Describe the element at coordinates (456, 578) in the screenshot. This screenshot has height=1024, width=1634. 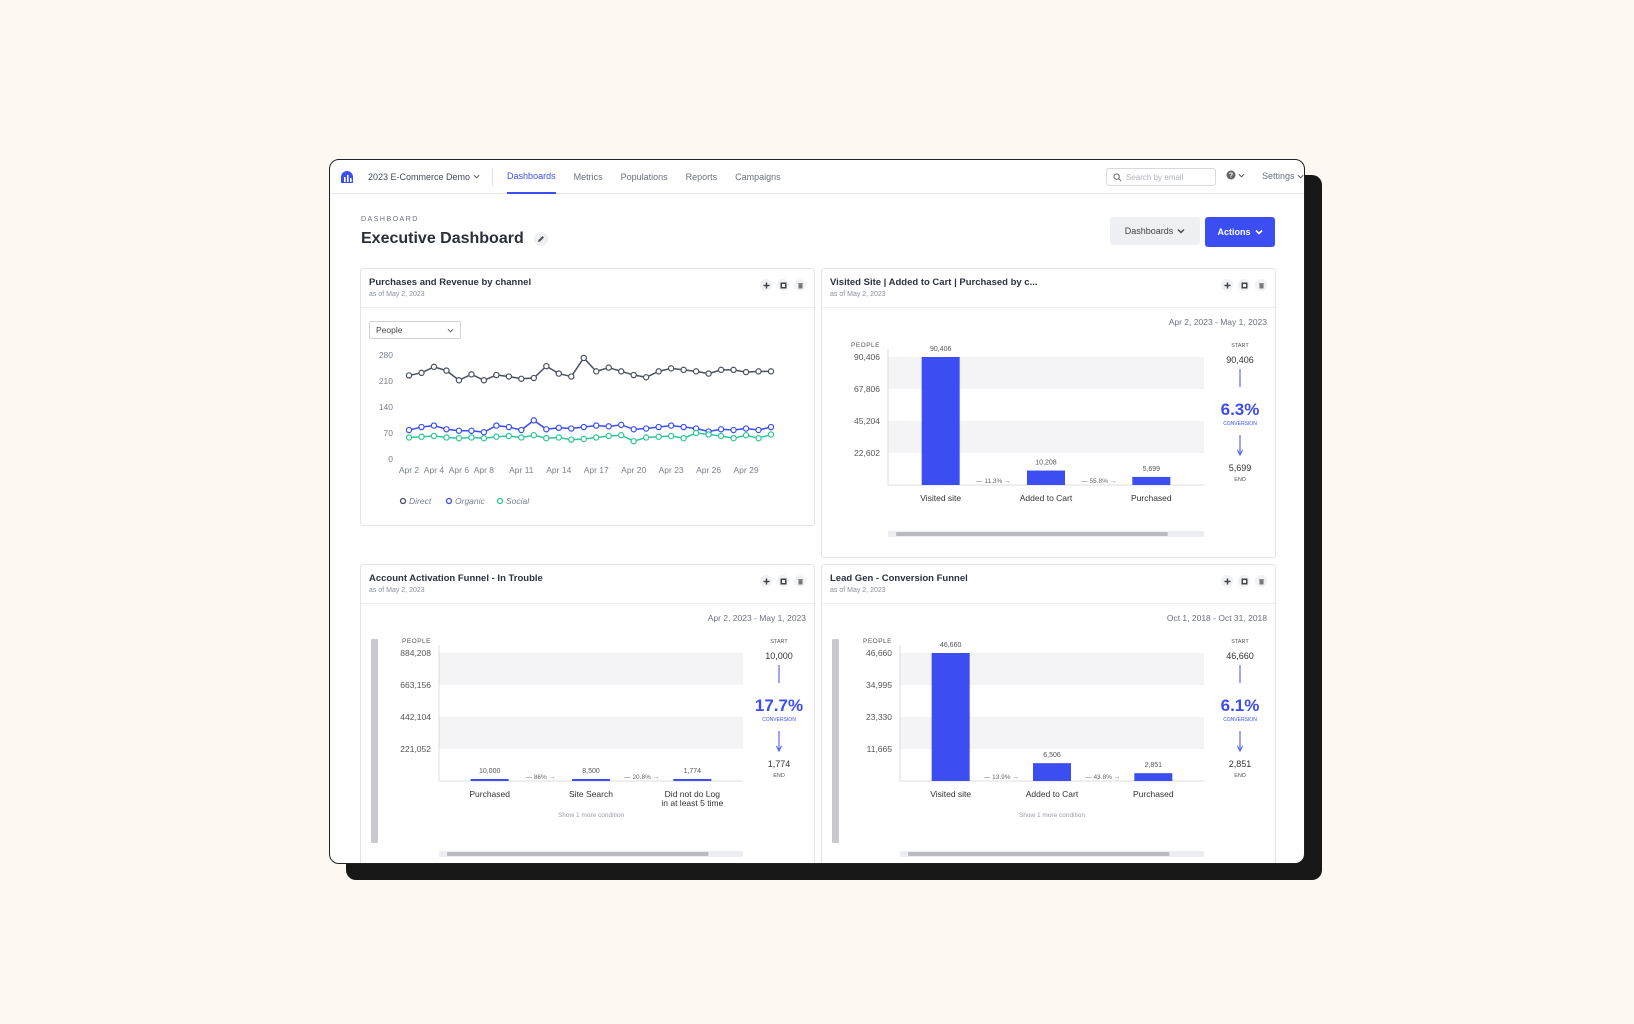
I see `card-title: Account Activation Funnel - In Trouble` at that location.